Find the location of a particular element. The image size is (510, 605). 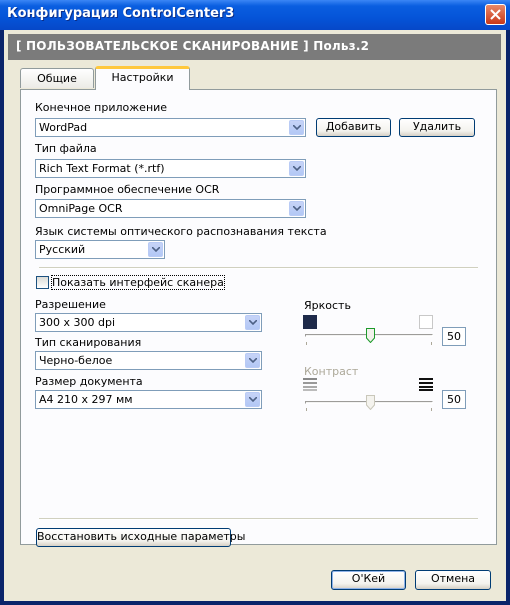

close-button is located at coordinates (495, 14).